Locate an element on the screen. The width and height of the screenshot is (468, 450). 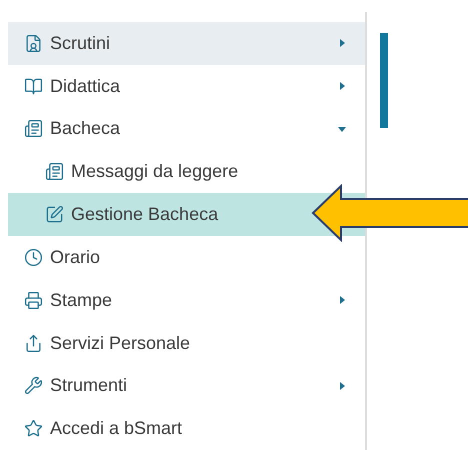
star-icon is located at coordinates (33, 428).